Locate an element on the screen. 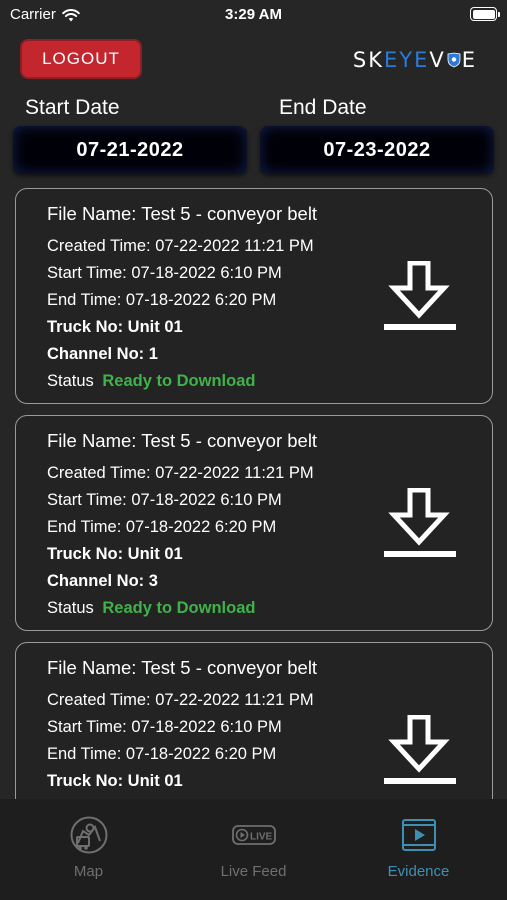 The height and width of the screenshot is (900, 507). map-icon is located at coordinates (89, 835).